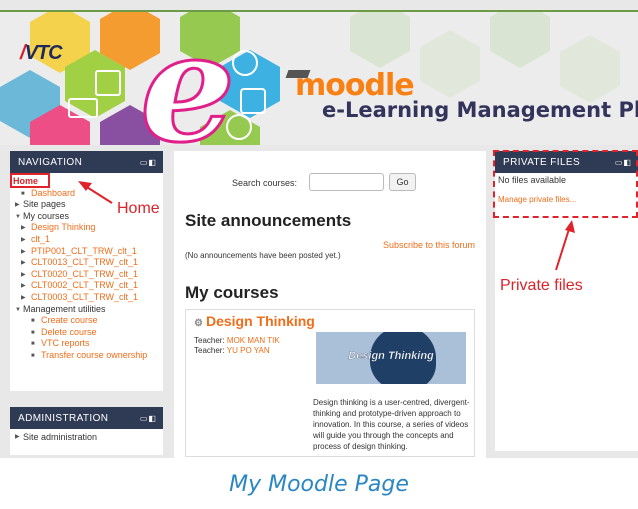 This screenshot has height=509, width=638. I want to click on laptop-icon, so click(83, 108).